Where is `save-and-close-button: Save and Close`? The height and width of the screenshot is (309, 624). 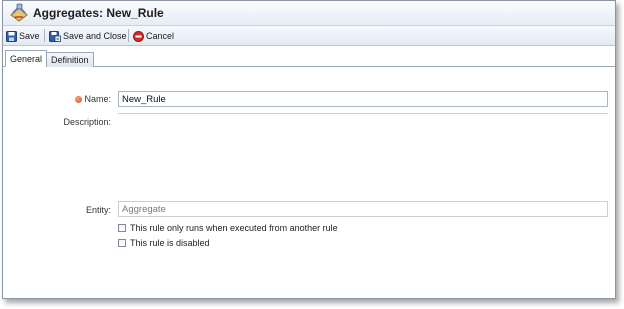
save-and-close-button: Save and Close is located at coordinates (88, 36).